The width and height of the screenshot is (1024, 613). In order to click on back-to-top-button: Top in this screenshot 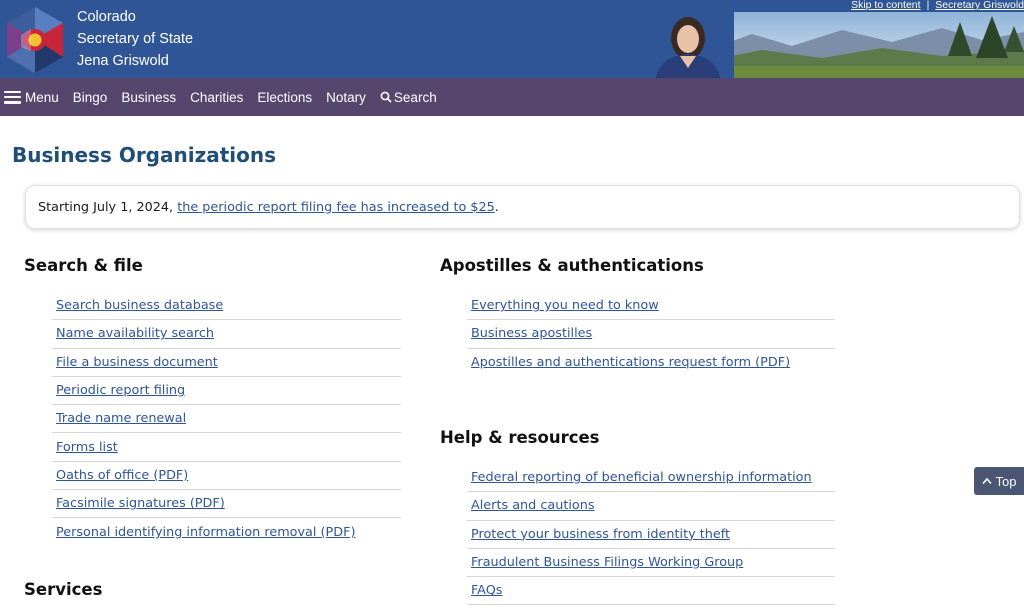, I will do `click(999, 481)`.